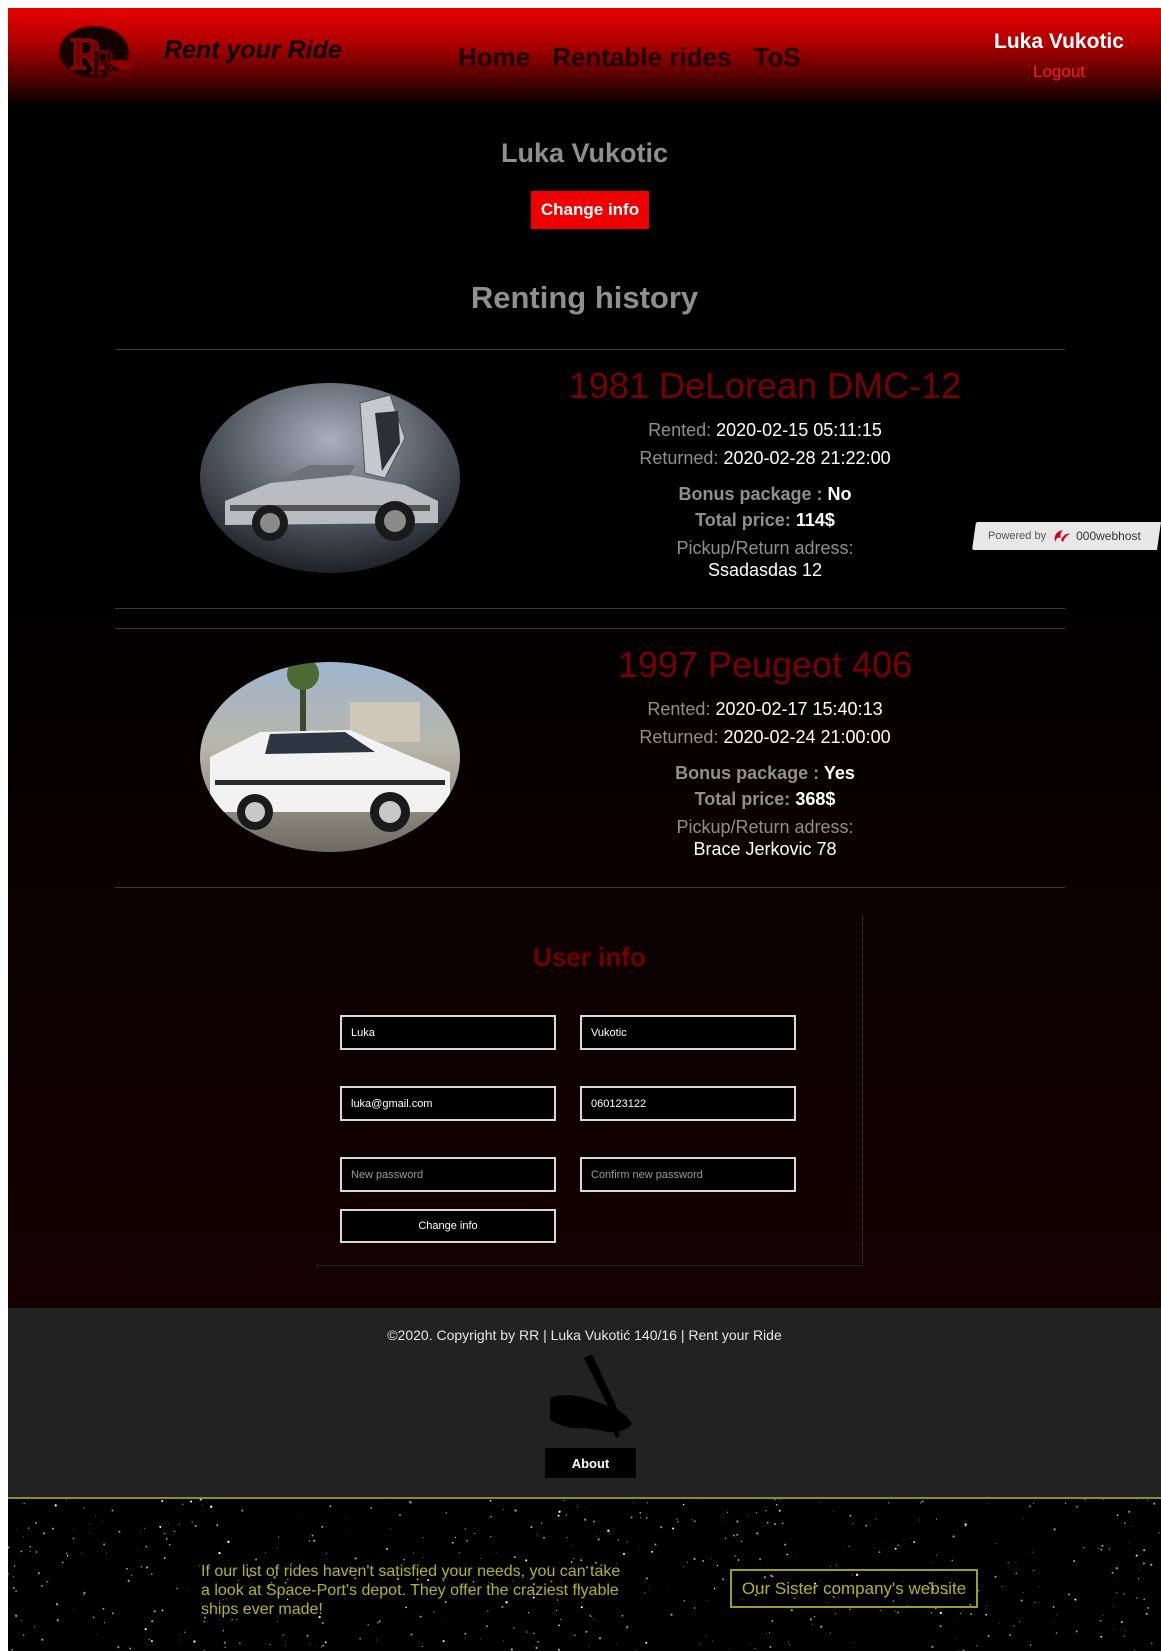  I want to click on webhost-logo-icon, so click(1062, 536).